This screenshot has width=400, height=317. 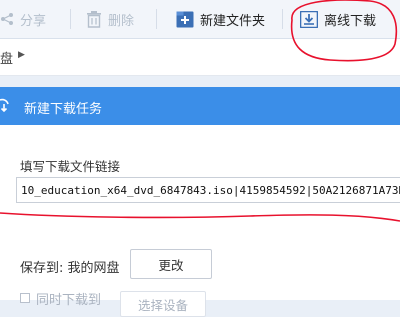 I want to click on toolbar: 分享 删除 新建文件夹 离线下载, so click(x=200, y=19).